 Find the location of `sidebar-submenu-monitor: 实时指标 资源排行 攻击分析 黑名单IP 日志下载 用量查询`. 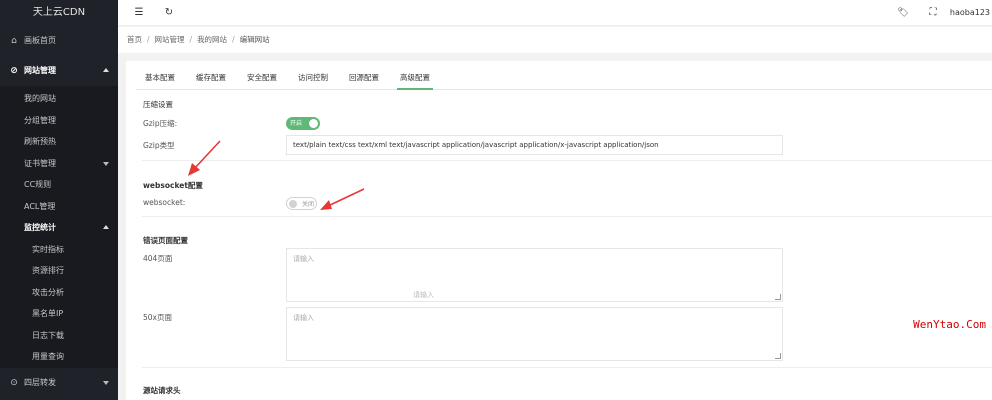

sidebar-submenu-monitor: 实时指标 资源排行 攻击分析 黑名单IP 日志下载 用量查询 is located at coordinates (59, 303).